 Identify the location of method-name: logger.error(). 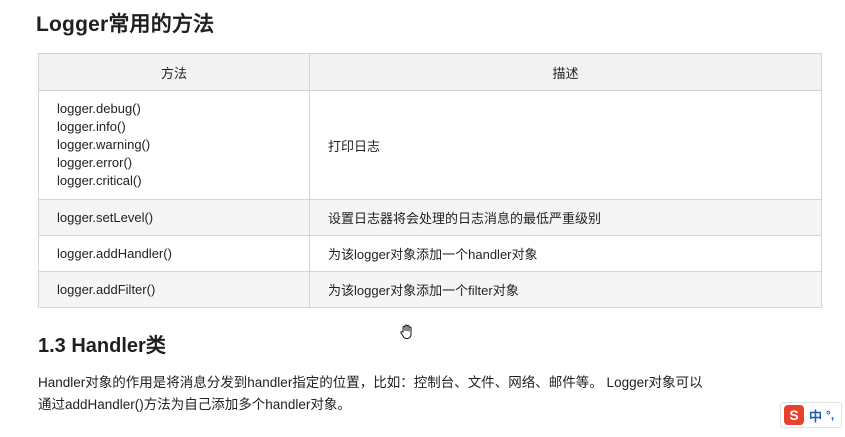
(95, 162).